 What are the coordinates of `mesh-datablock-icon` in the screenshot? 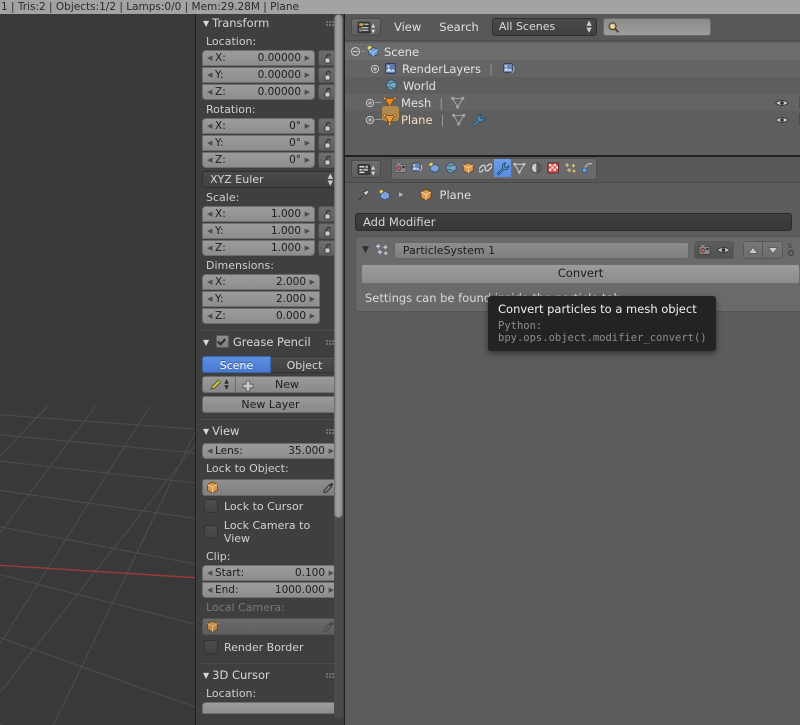 It's located at (459, 119).